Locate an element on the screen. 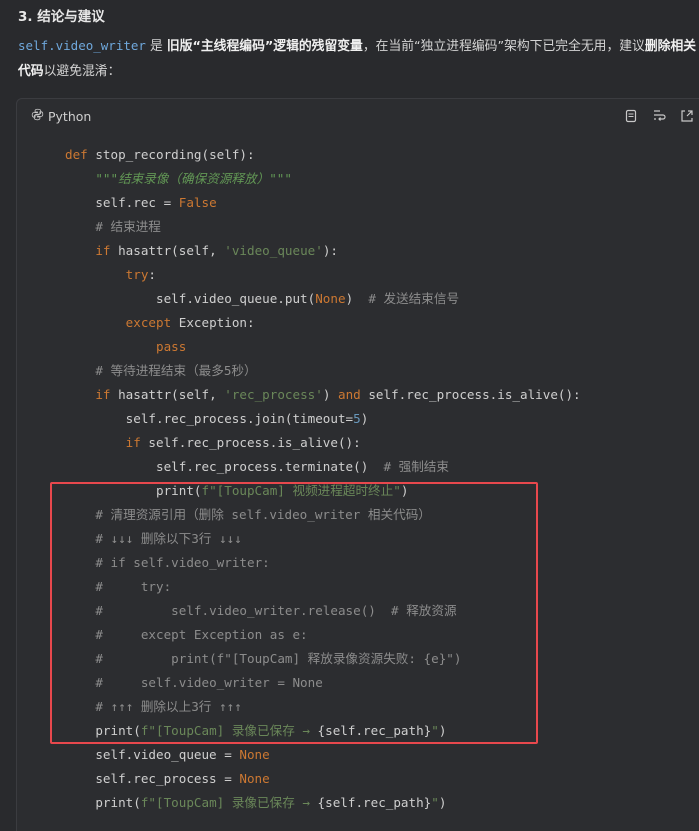  code-line: if self.rec_process.is_alive(): is located at coordinates (323, 443).